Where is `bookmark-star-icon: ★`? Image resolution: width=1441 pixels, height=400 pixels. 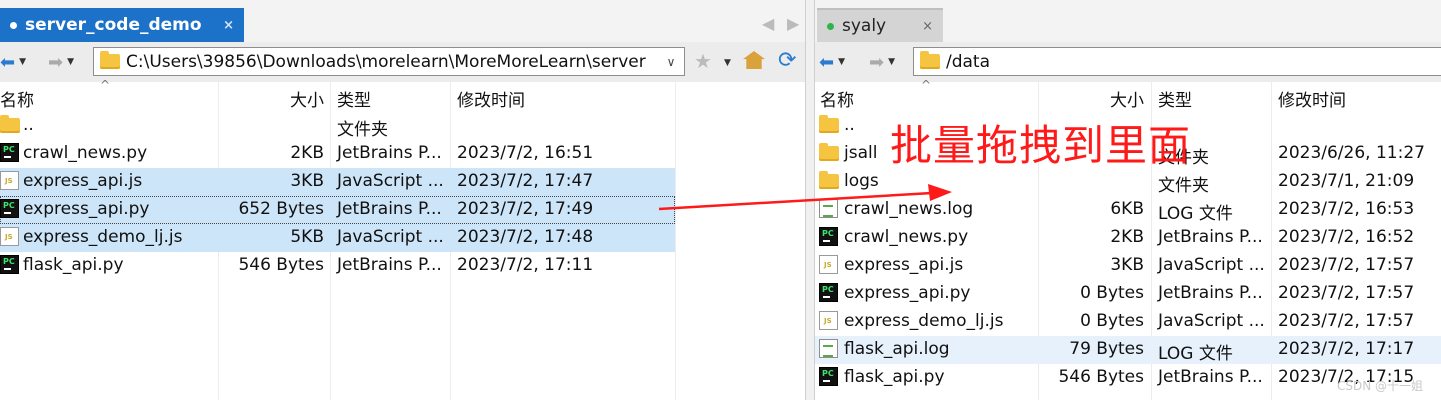 bookmark-star-icon: ★ is located at coordinates (703, 61).